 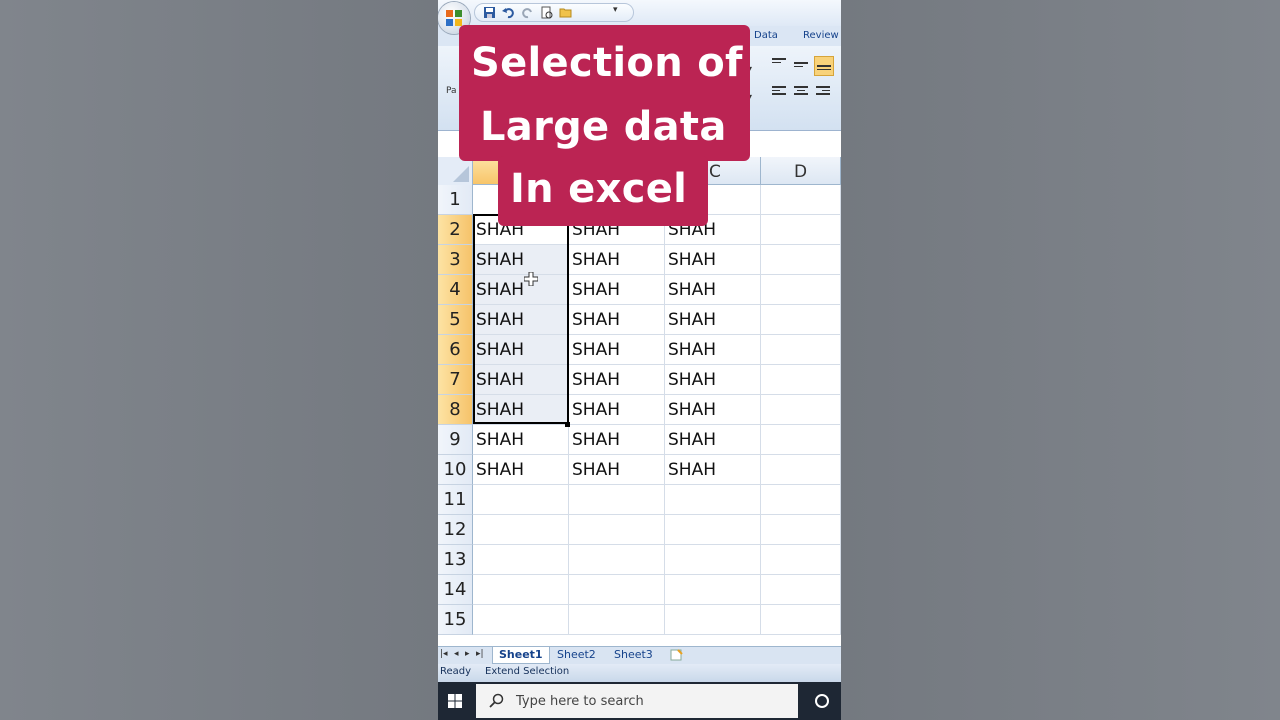 I want to click on row-header-5: 5, so click(x=455, y=320).